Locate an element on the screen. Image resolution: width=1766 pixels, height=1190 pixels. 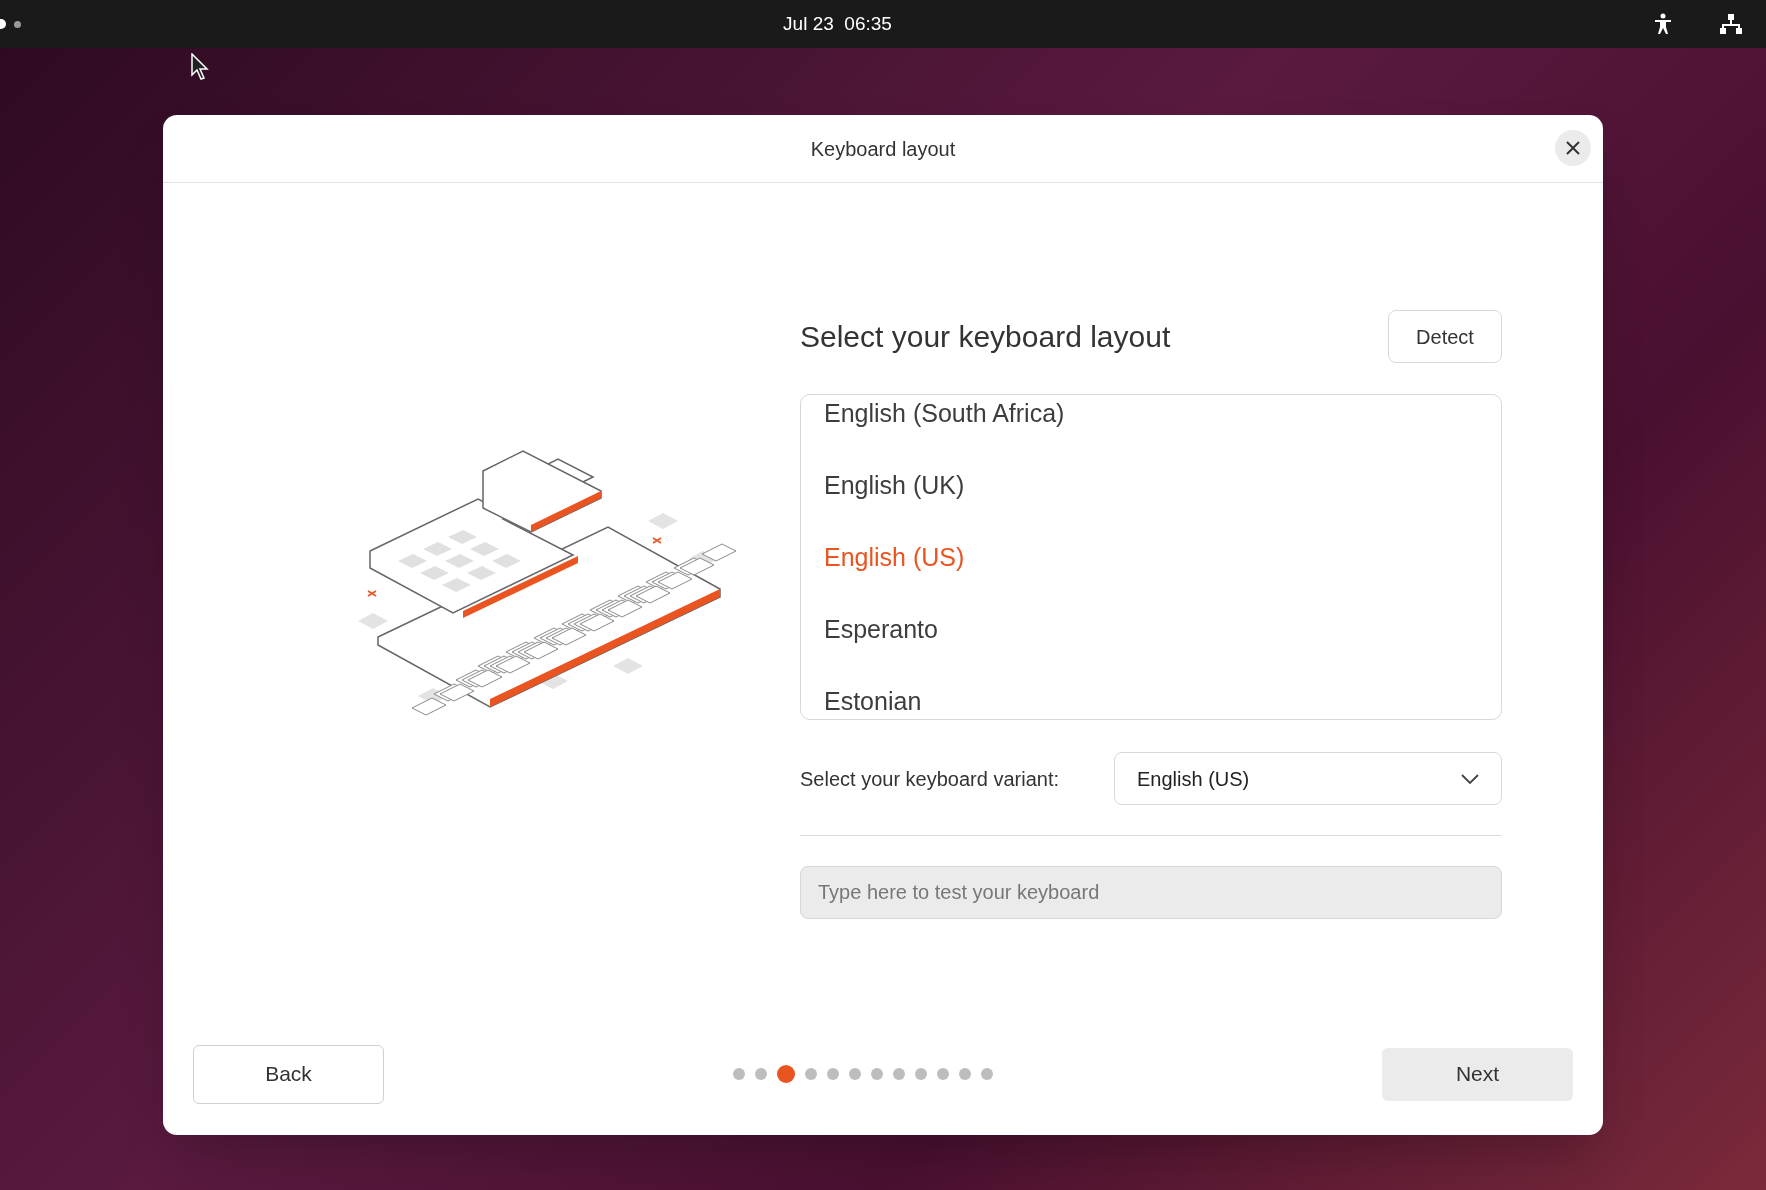
variant-label: Select your keyboard variant: is located at coordinates (930, 779).